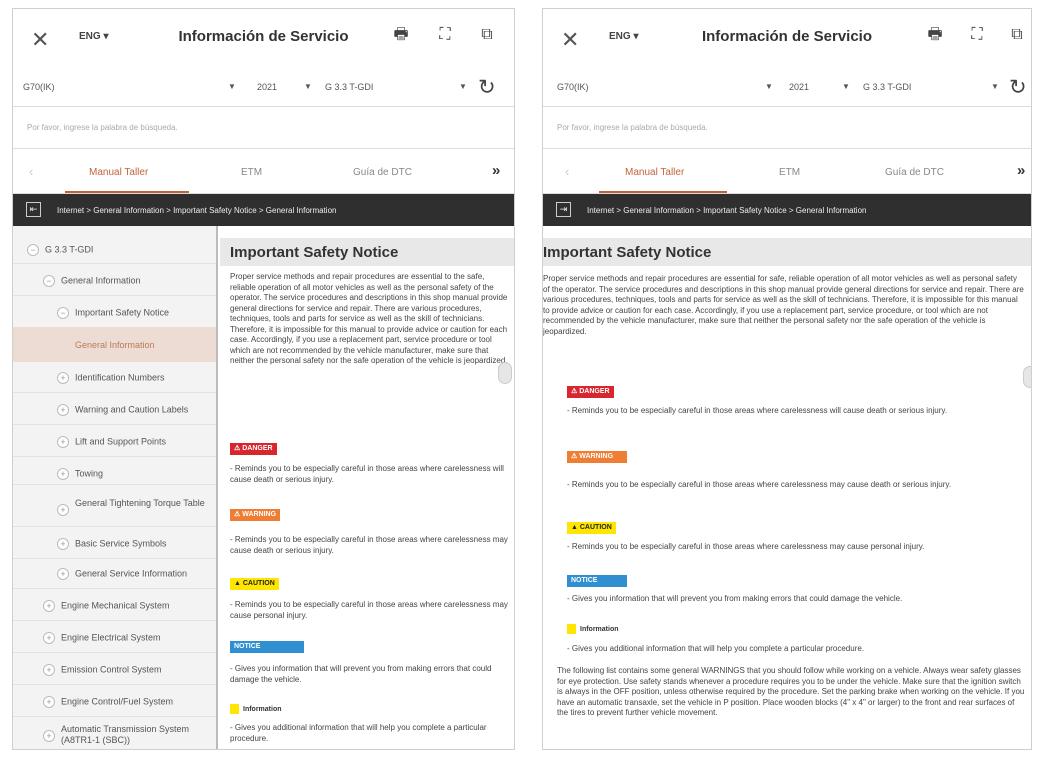  I want to click on page-title: Información de Servicio, so click(787, 36).